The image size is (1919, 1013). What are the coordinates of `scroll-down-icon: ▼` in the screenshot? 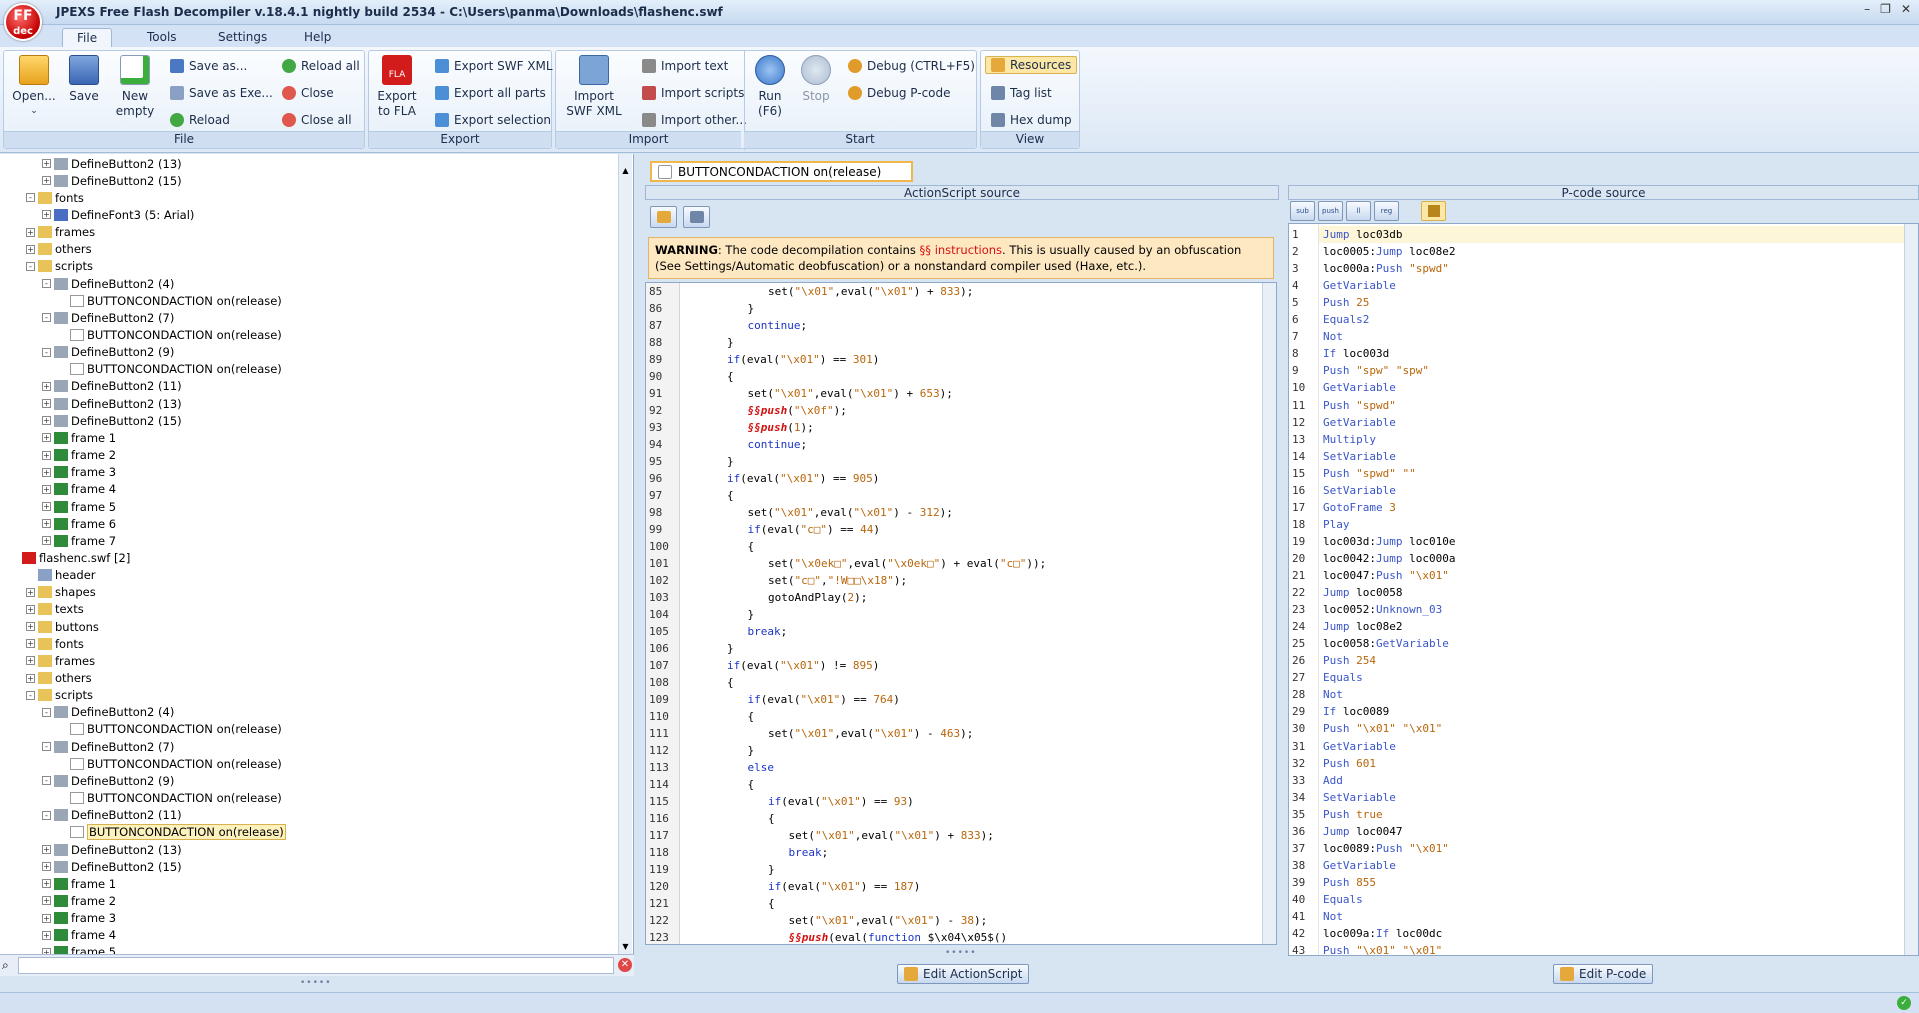 It's located at (625, 947).